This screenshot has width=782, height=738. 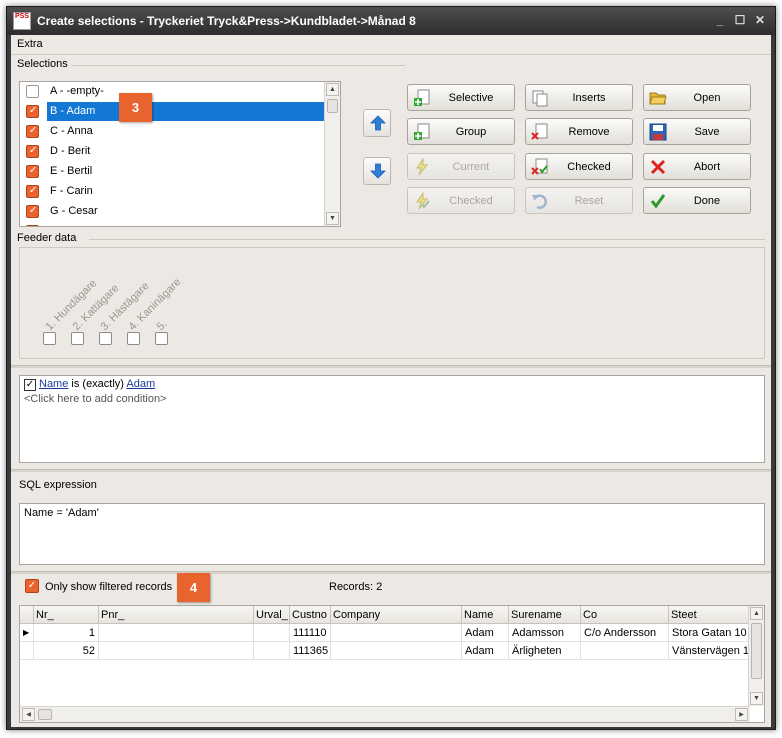 I want to click on move-up-button, so click(x=377, y=123).